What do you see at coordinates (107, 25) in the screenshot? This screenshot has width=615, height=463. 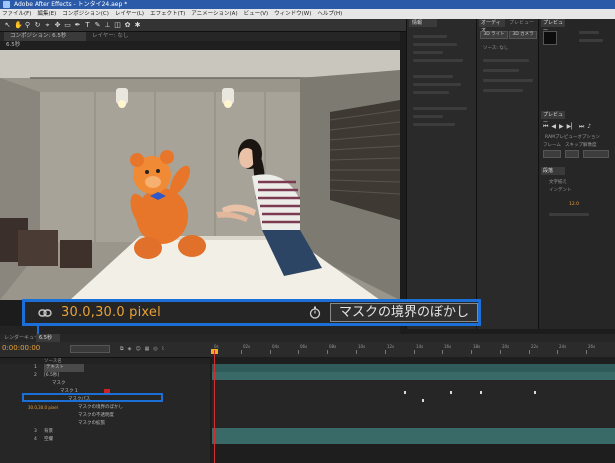 I see `stamp-tool-icon: ⊥` at bounding box center [107, 25].